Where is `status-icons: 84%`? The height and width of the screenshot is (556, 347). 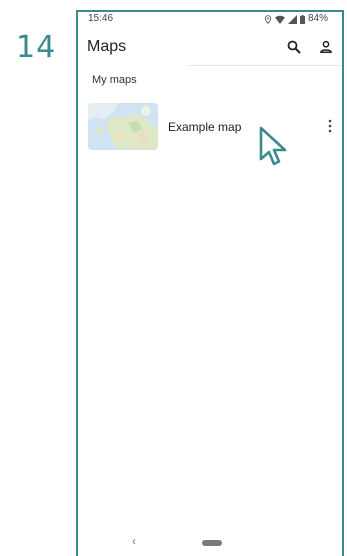
status-icons: 84% is located at coordinates (296, 19).